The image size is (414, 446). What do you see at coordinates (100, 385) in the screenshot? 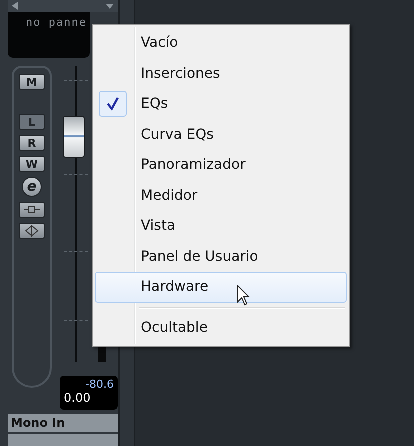
I see `peak-value: -80.6` at bounding box center [100, 385].